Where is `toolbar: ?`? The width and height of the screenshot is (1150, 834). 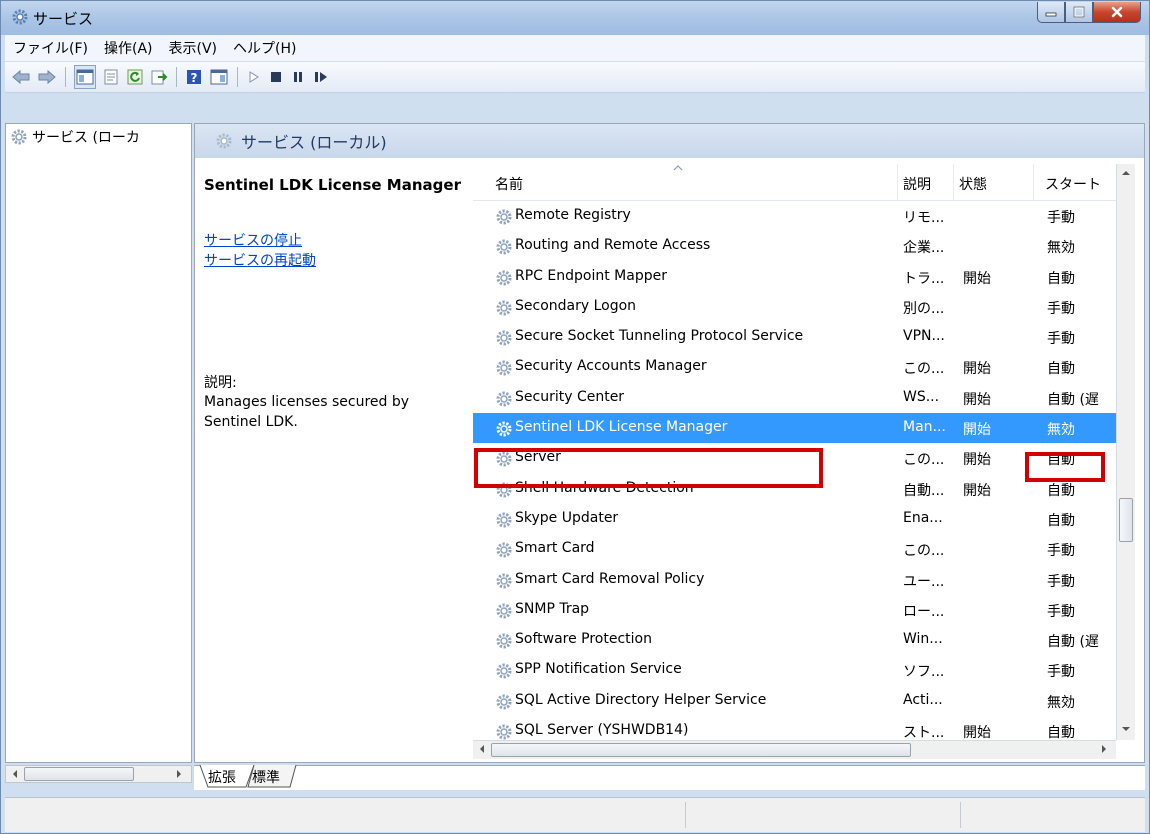 toolbar: ? is located at coordinates (575, 77).